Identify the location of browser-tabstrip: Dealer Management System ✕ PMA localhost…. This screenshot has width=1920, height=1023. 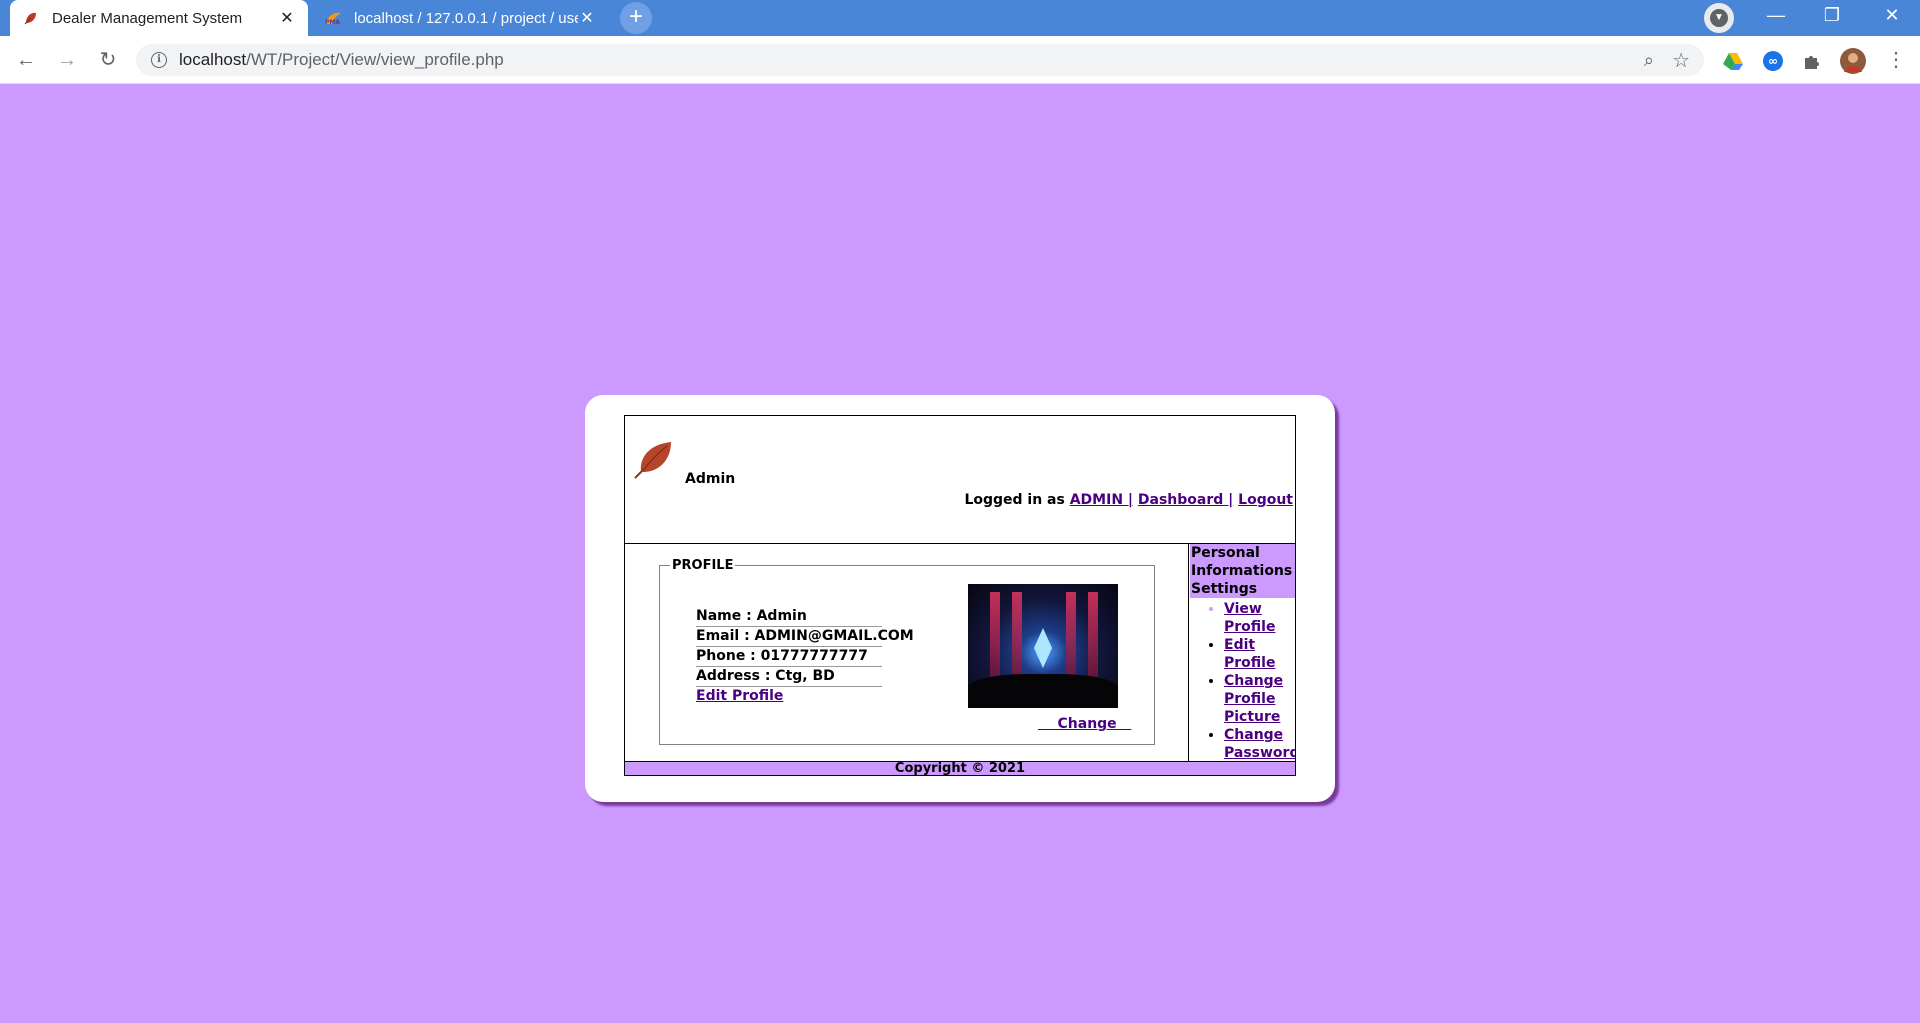
(960, 18).